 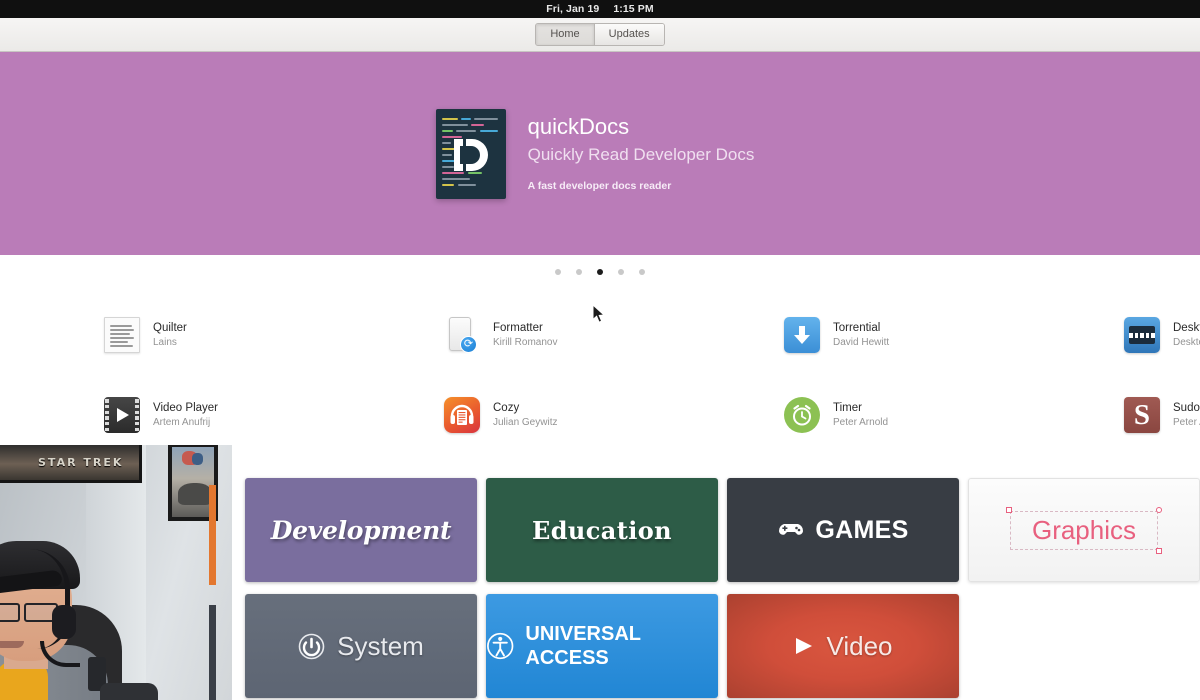 What do you see at coordinates (861, 342) in the screenshot?
I see `app-author: David Hewitt` at bounding box center [861, 342].